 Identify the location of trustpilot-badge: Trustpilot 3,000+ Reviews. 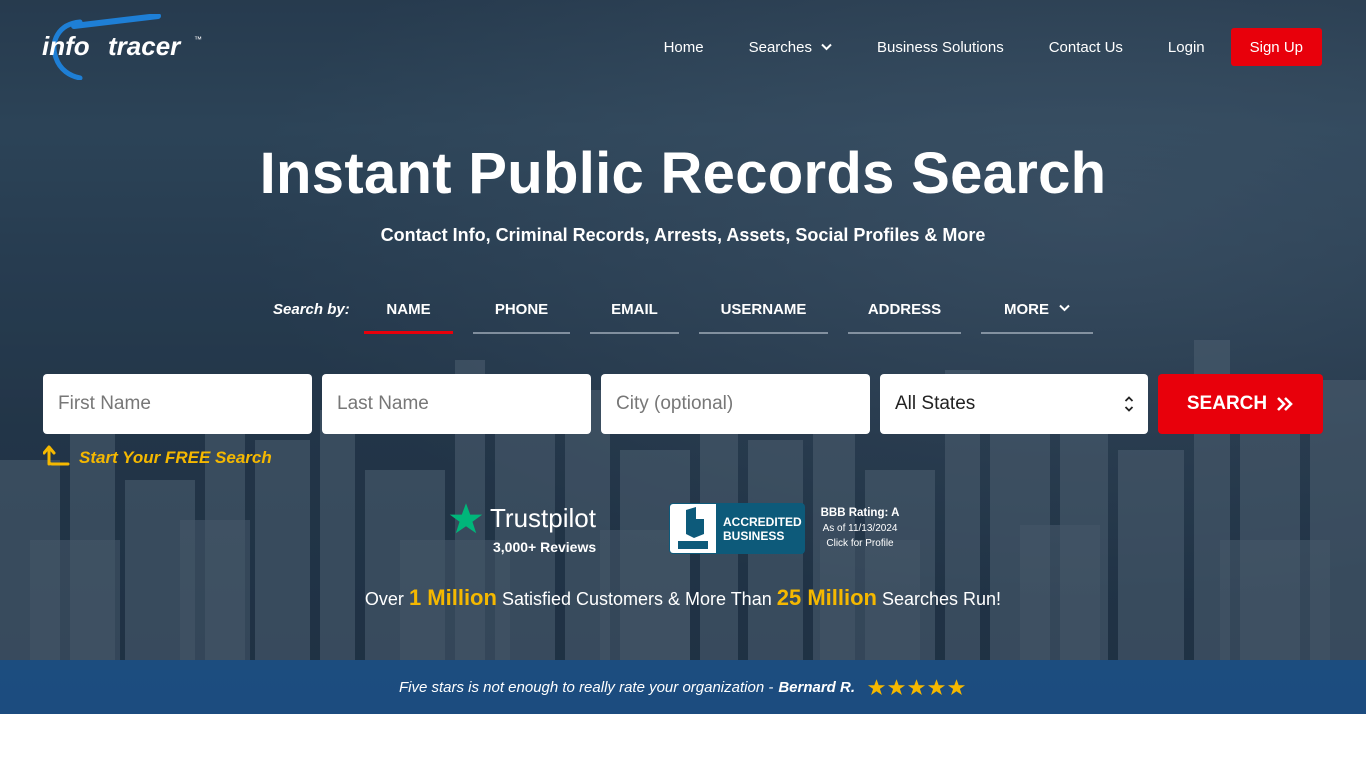
(530, 531).